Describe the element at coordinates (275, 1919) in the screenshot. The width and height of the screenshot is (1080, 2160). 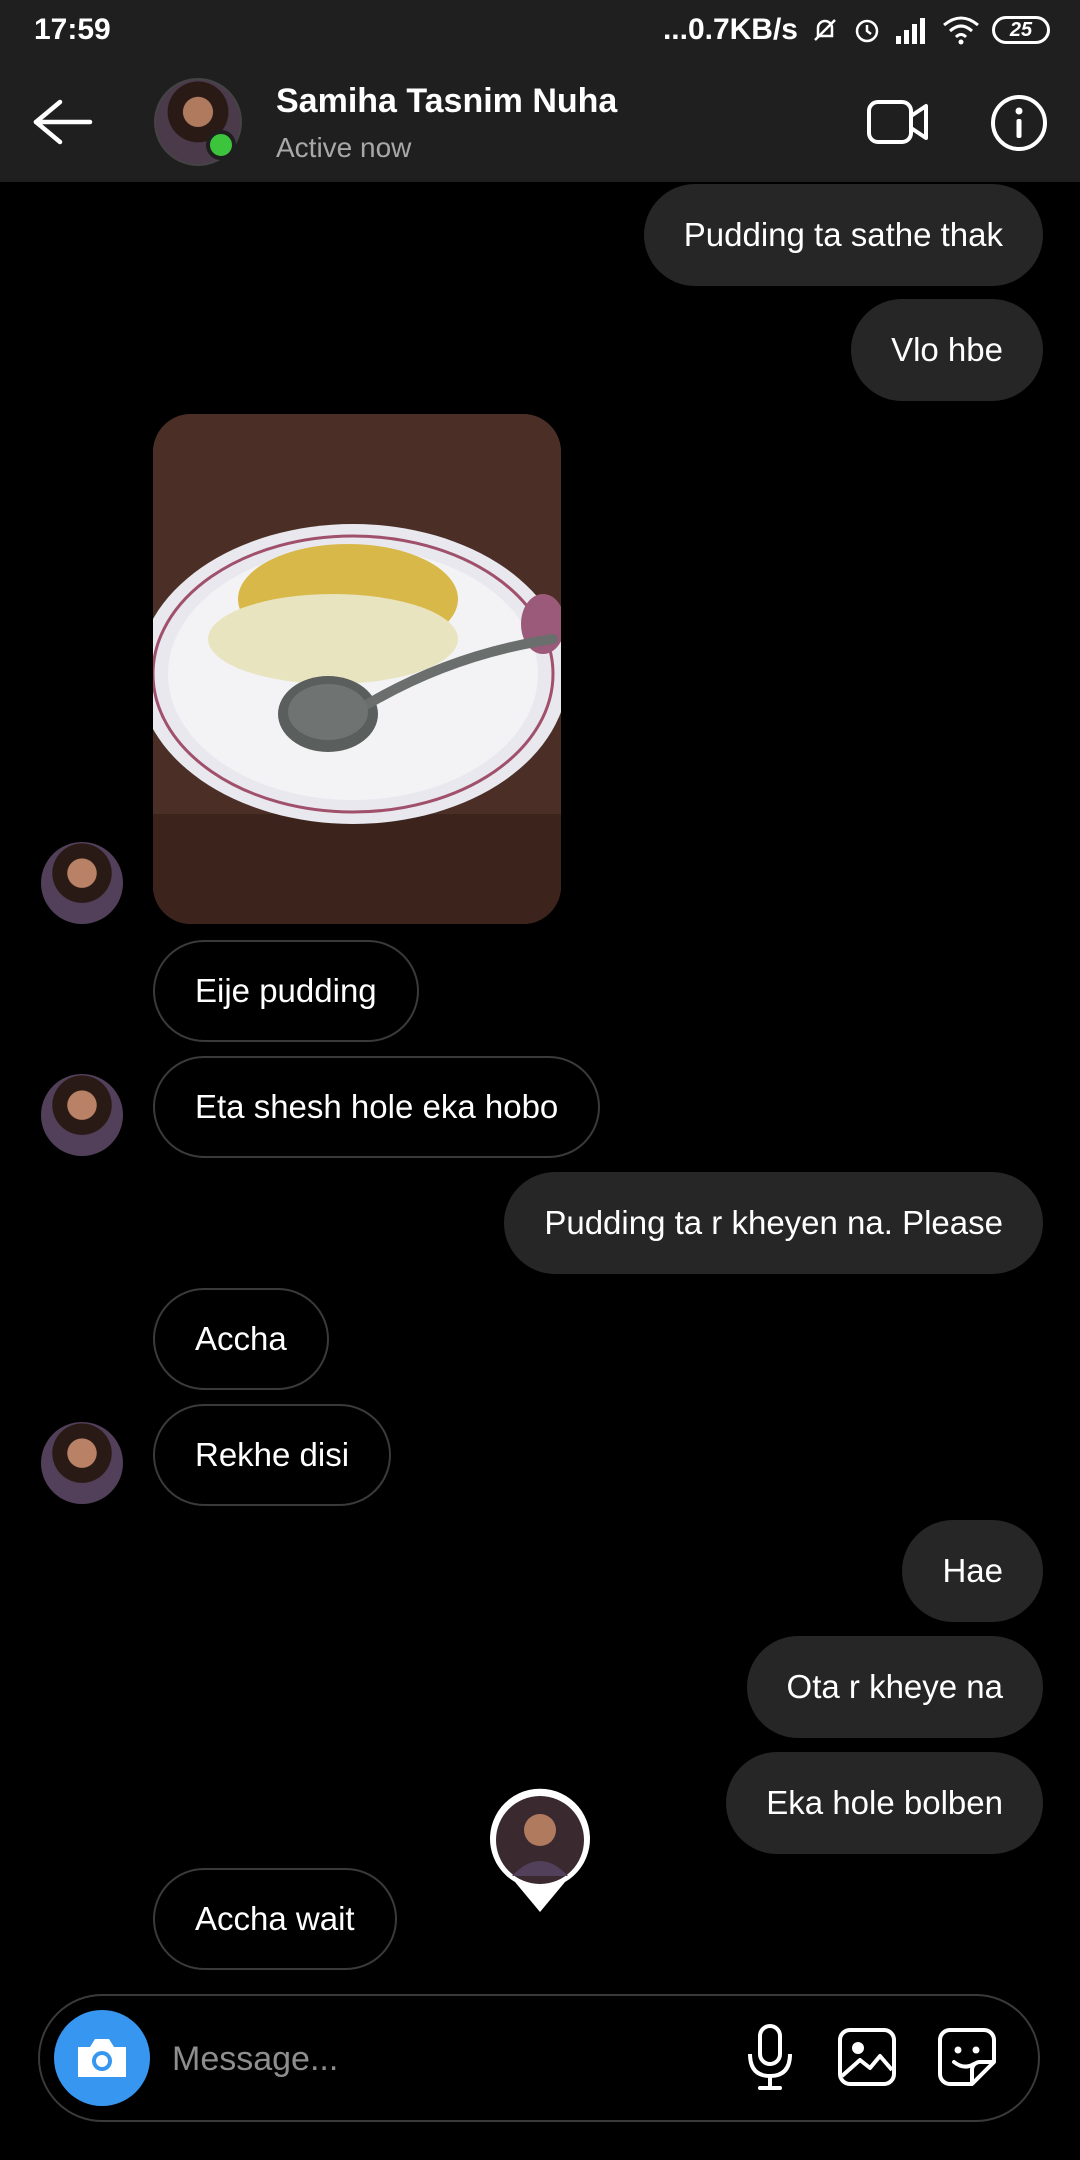
I see `message-bubble-received: Accha wait` at that location.